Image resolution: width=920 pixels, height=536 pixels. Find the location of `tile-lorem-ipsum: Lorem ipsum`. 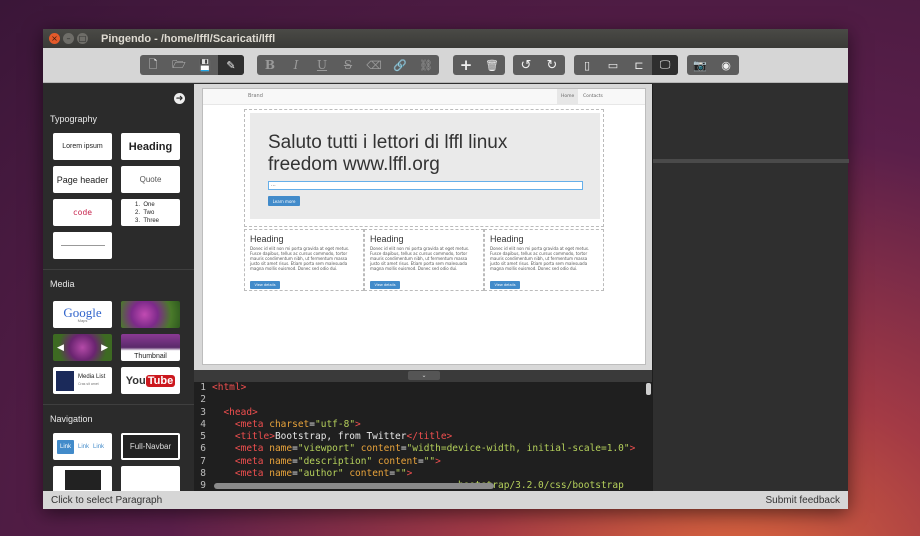

tile-lorem-ipsum: Lorem ipsum is located at coordinates (82, 146).